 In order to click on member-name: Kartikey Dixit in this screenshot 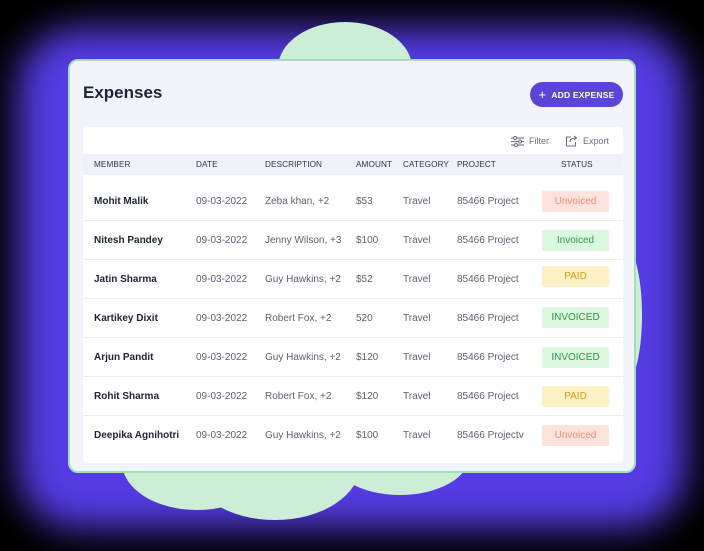, I will do `click(126, 318)`.